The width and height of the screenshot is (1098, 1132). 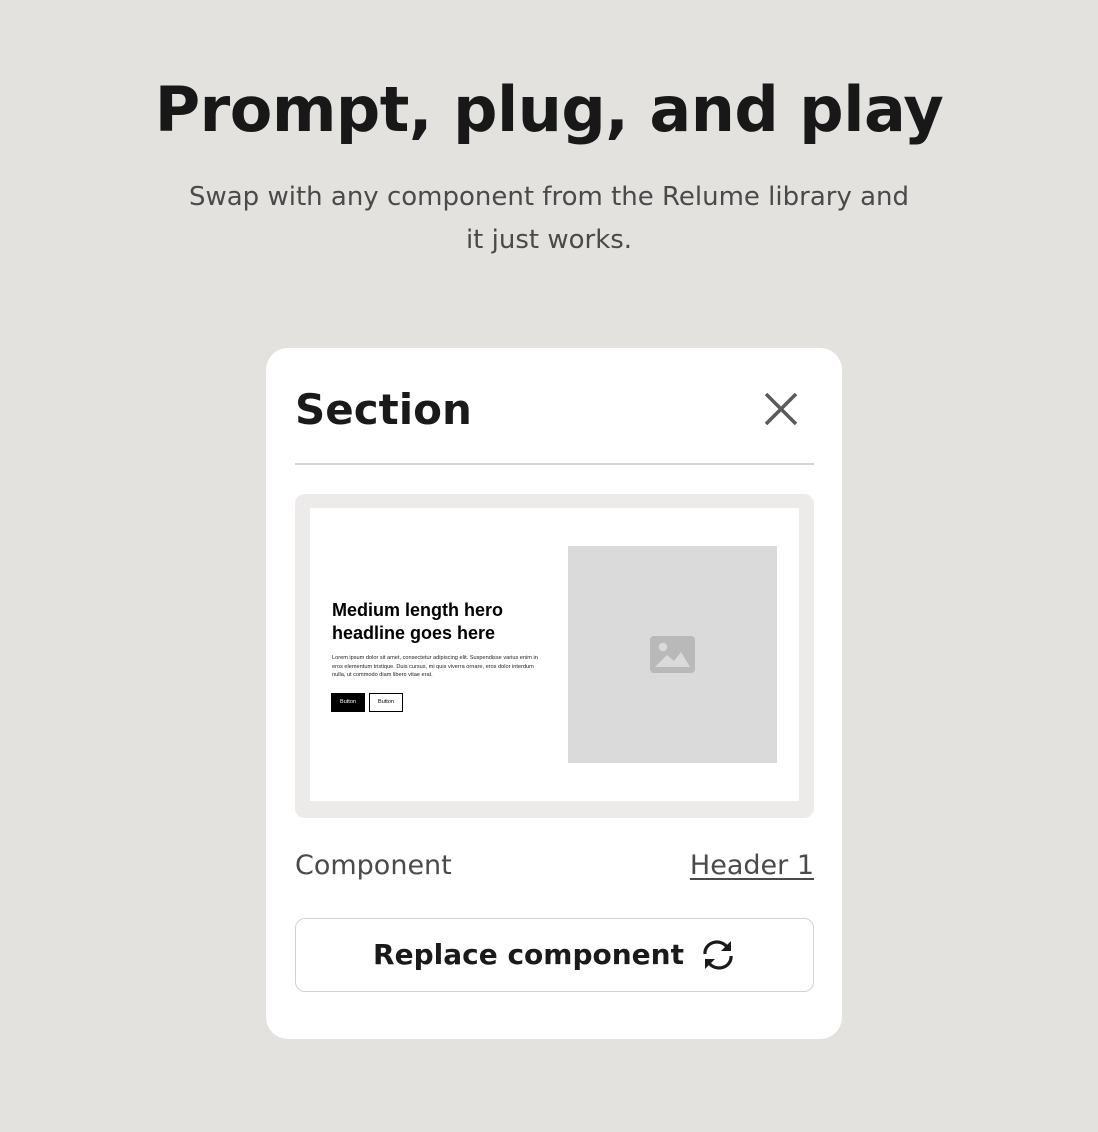 I want to click on image-placeholder-icon, so click(x=672, y=654).